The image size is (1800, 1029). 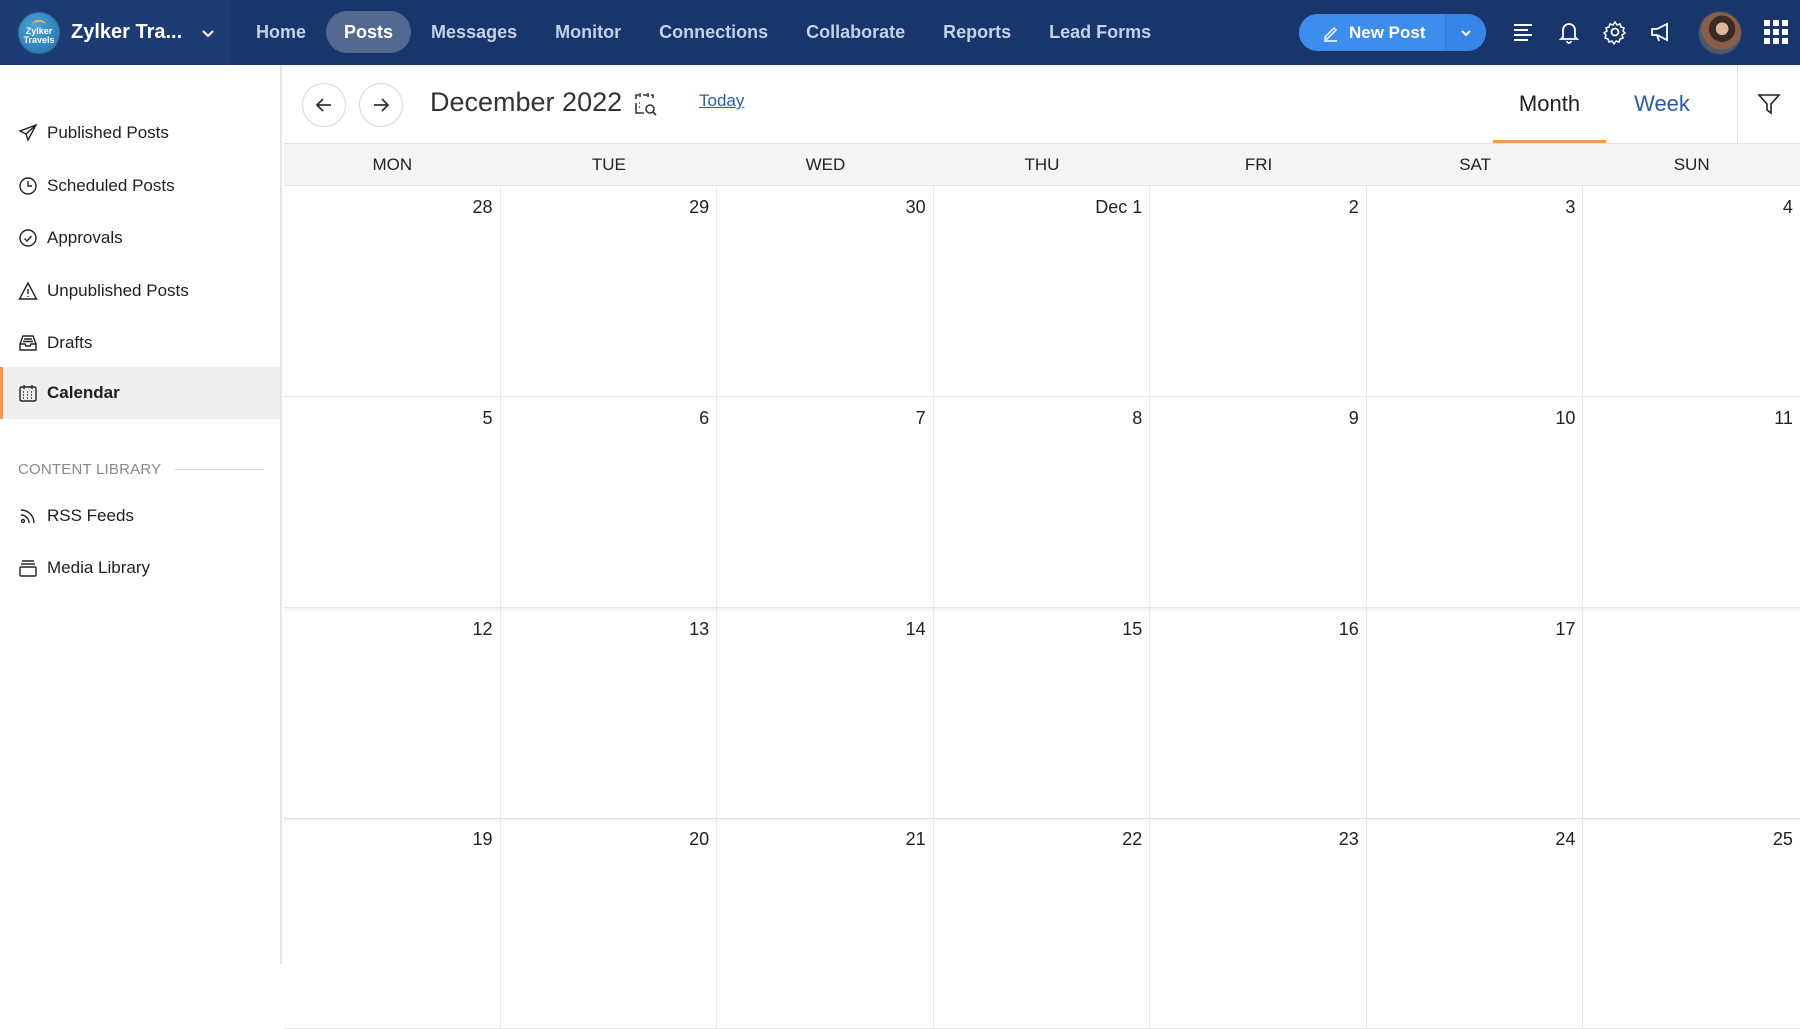 I want to click on day-cell: 15, so click(x=1042, y=713).